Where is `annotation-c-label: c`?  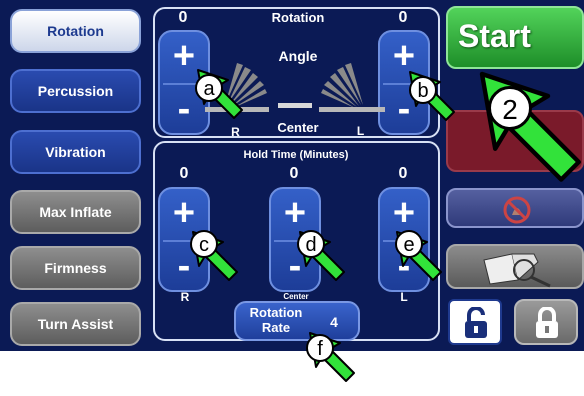
annotation-c-label: c is located at coordinates (204, 244).